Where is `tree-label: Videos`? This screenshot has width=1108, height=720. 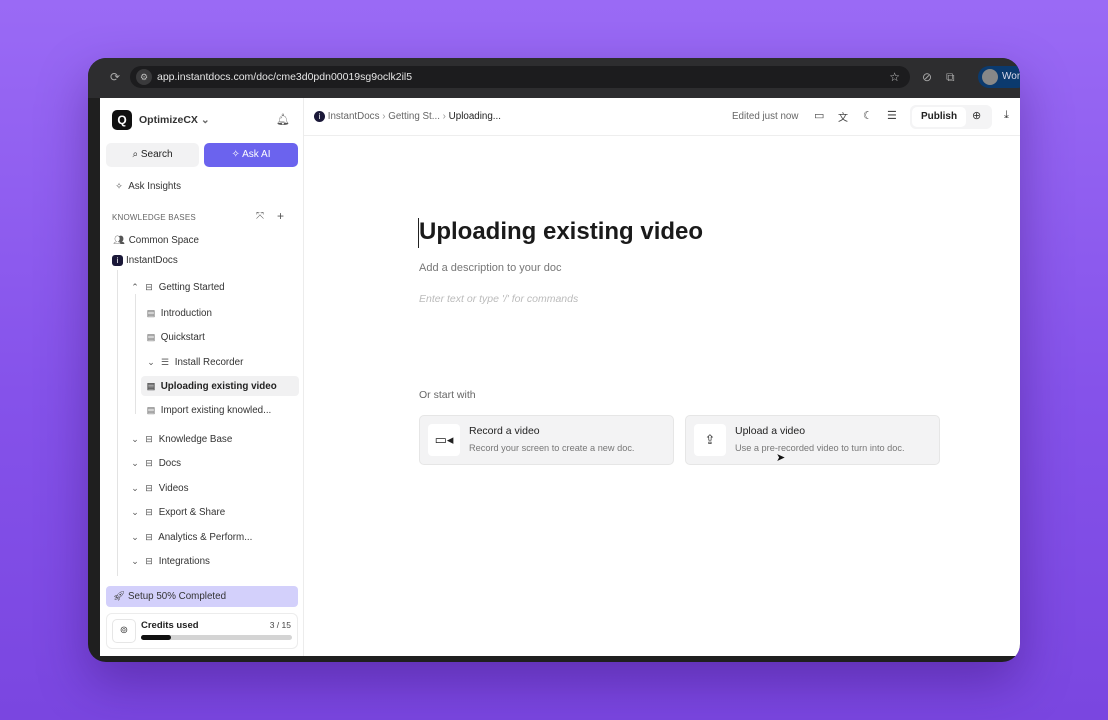 tree-label: Videos is located at coordinates (173, 488).